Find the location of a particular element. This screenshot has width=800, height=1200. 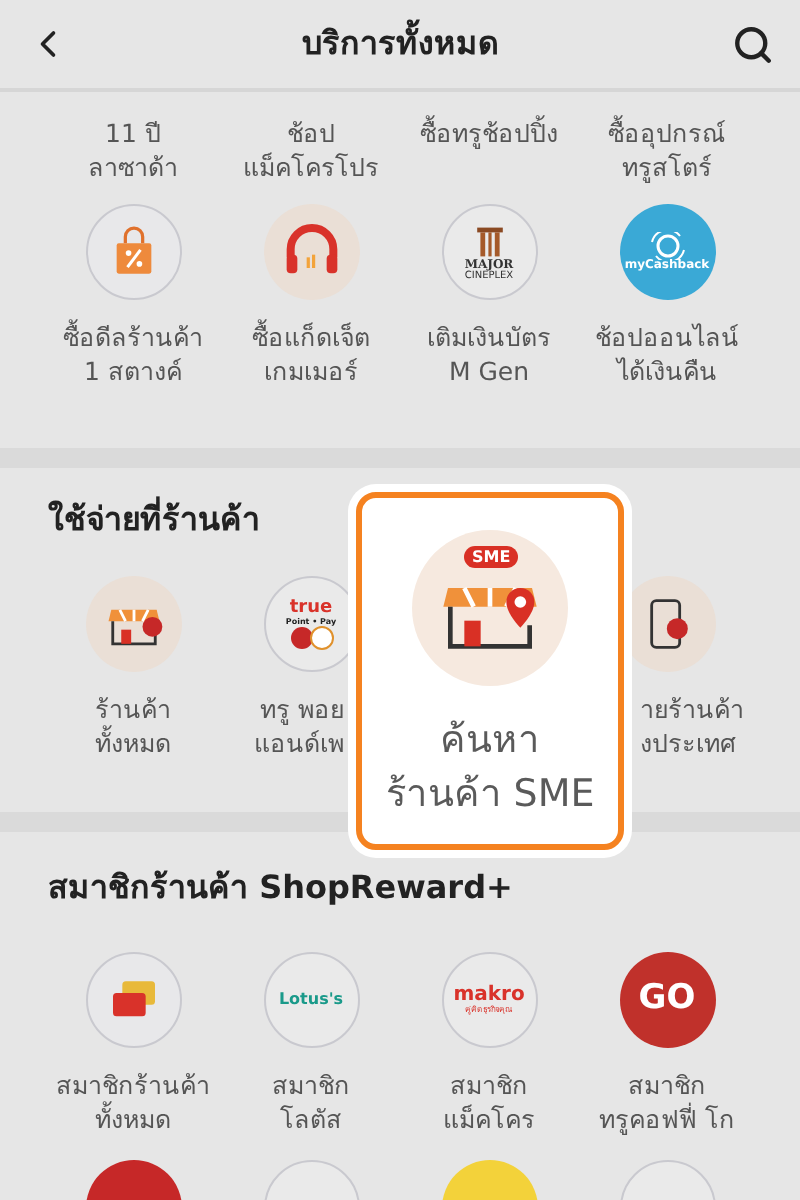

service-label: ซื้อทรูช้อปปิ้ง is located at coordinates (489, 134).